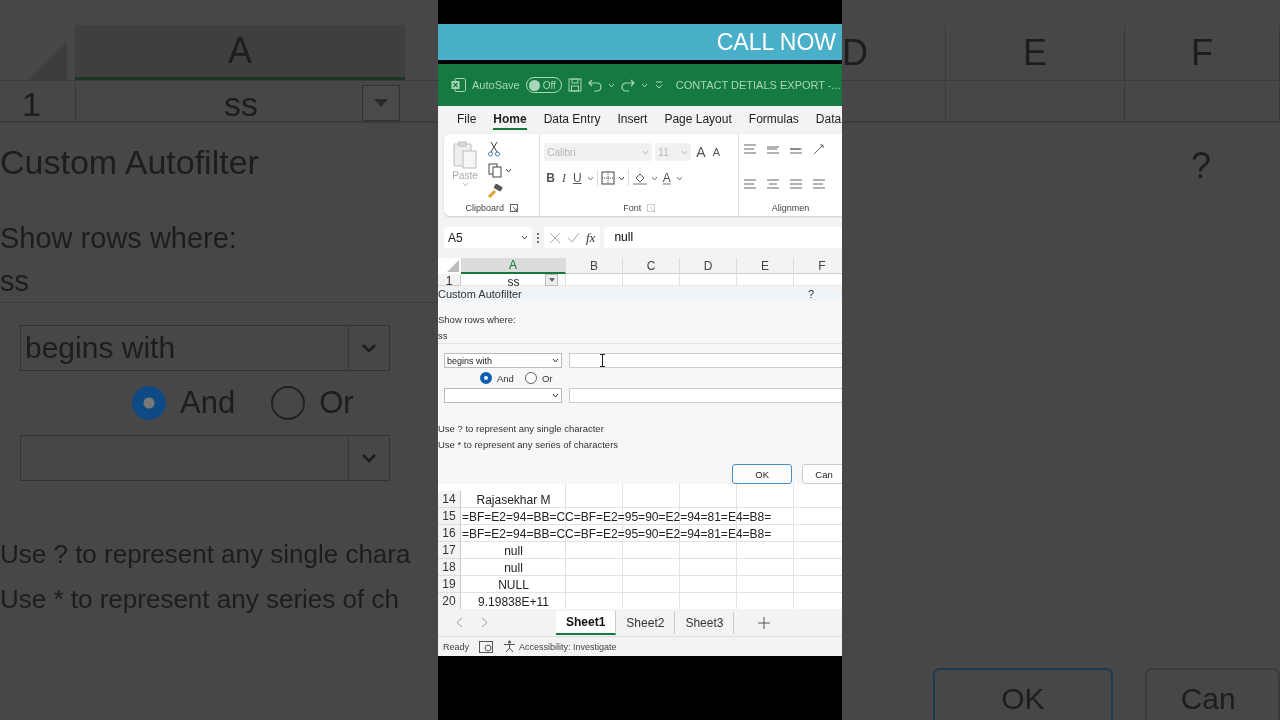  Describe the element at coordinates (591, 237) in the screenshot. I see `insert-function-button: fx` at that location.